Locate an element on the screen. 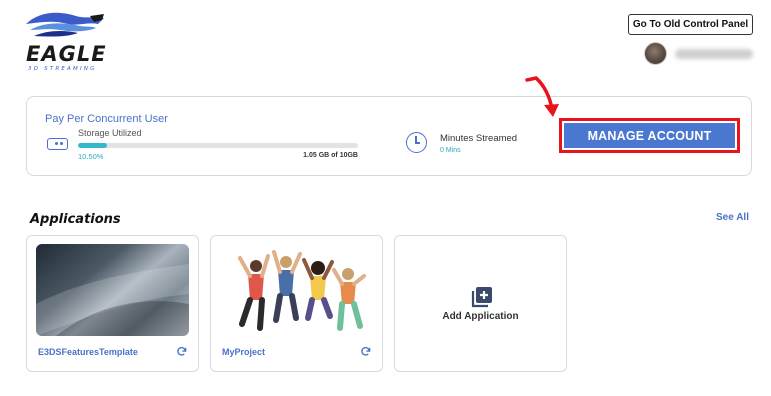 This screenshot has height=396, width=771. brand-tagline: 3D STREAMING is located at coordinates (62, 69).